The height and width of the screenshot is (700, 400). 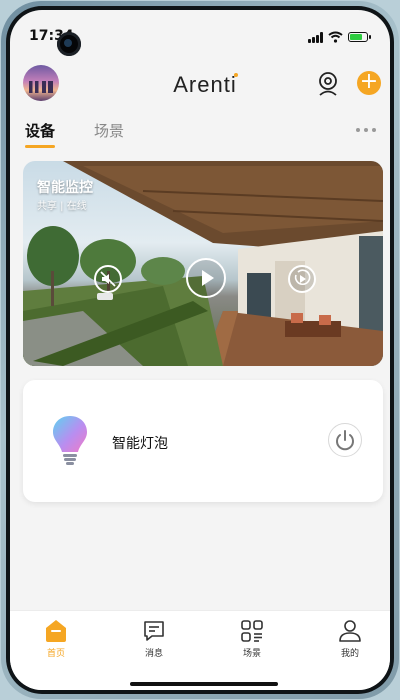 I want to click on nav-profile: 我的, so click(x=350, y=639).